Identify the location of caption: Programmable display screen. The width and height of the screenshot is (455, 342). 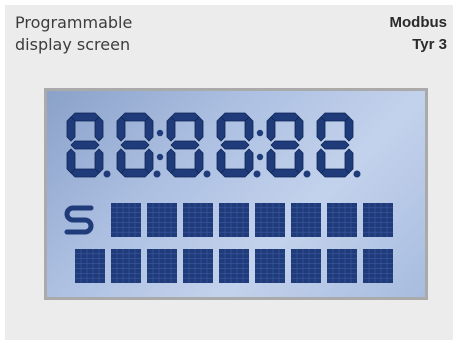
(115, 34).